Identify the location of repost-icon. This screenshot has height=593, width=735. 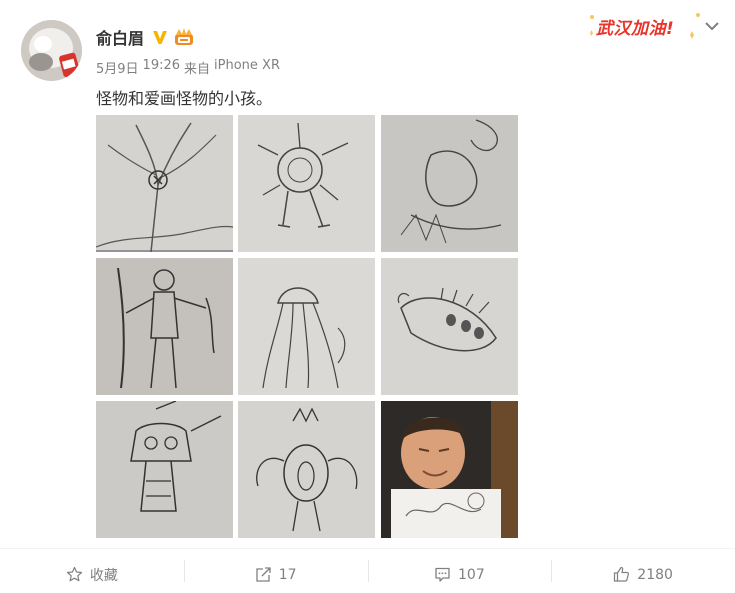
(263, 574).